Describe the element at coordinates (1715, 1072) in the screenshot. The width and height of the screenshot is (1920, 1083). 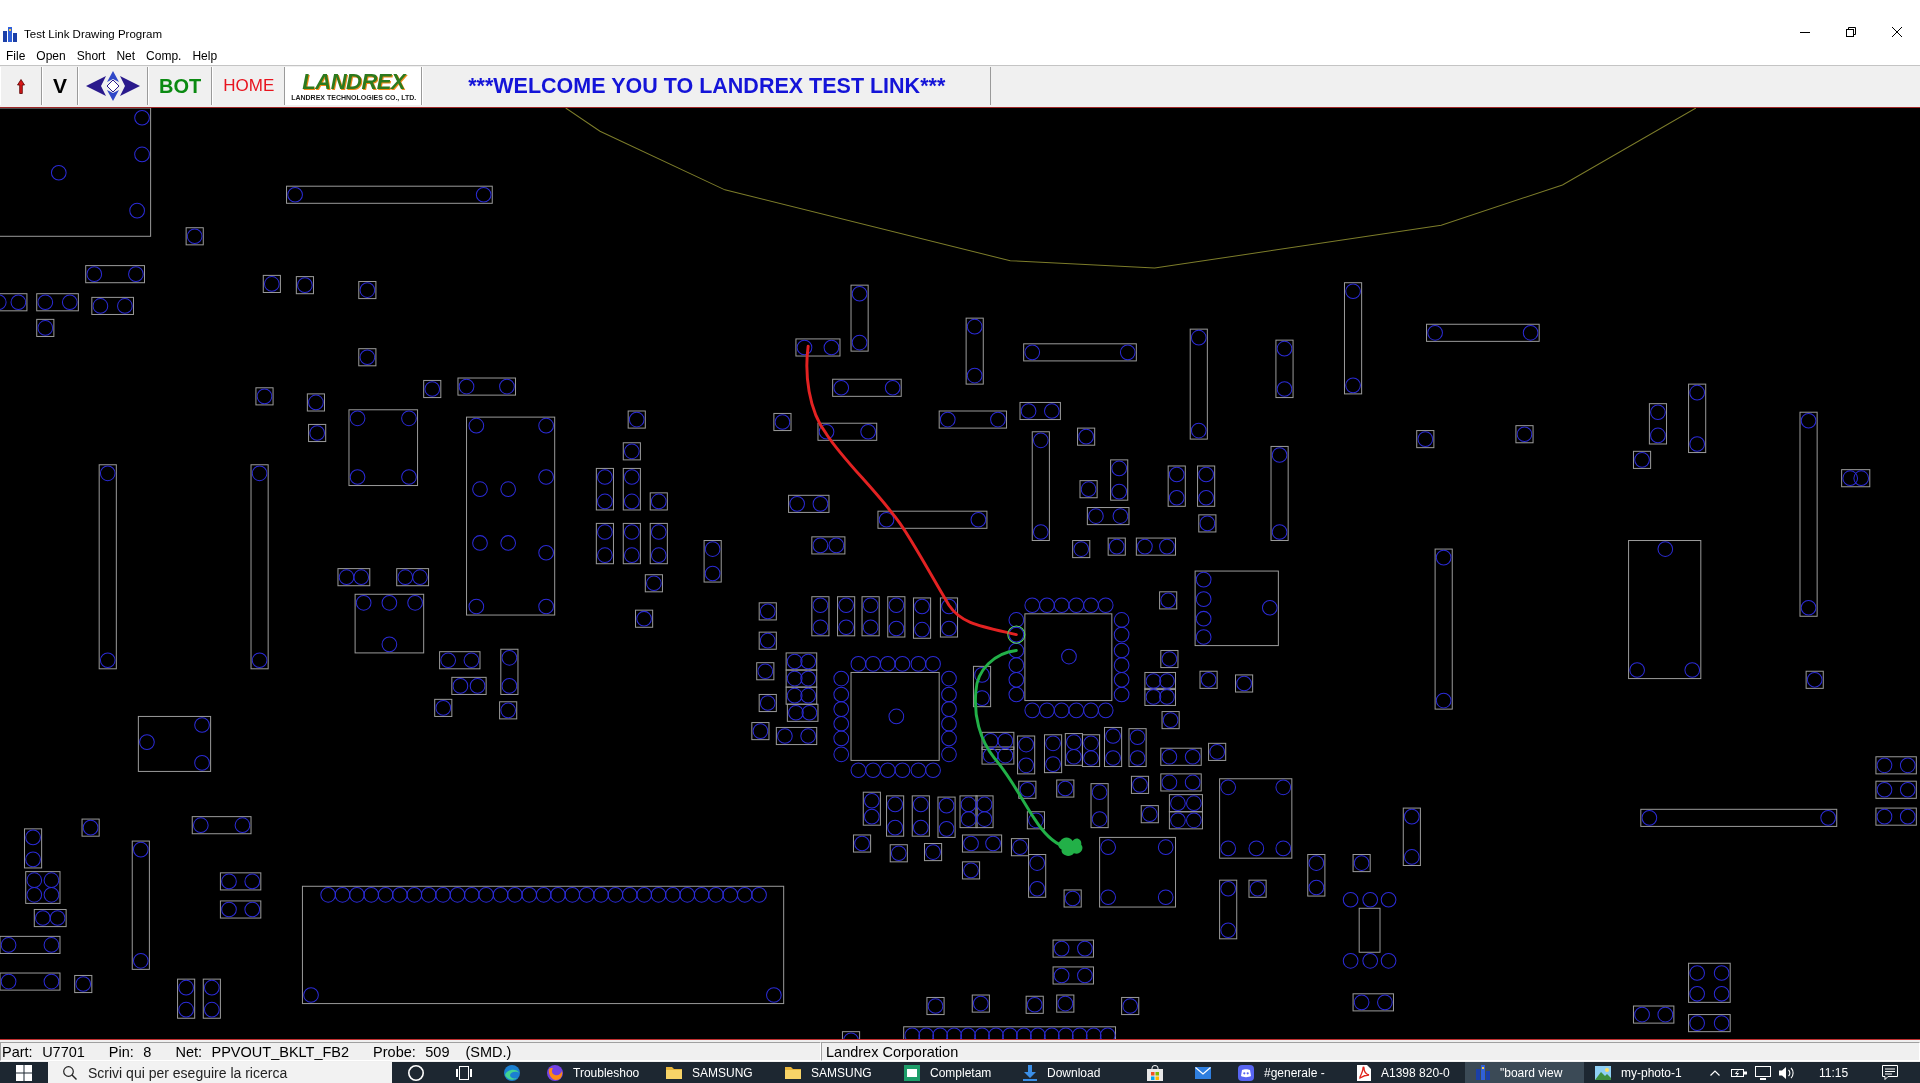
I see `chevron-up-icon` at that location.